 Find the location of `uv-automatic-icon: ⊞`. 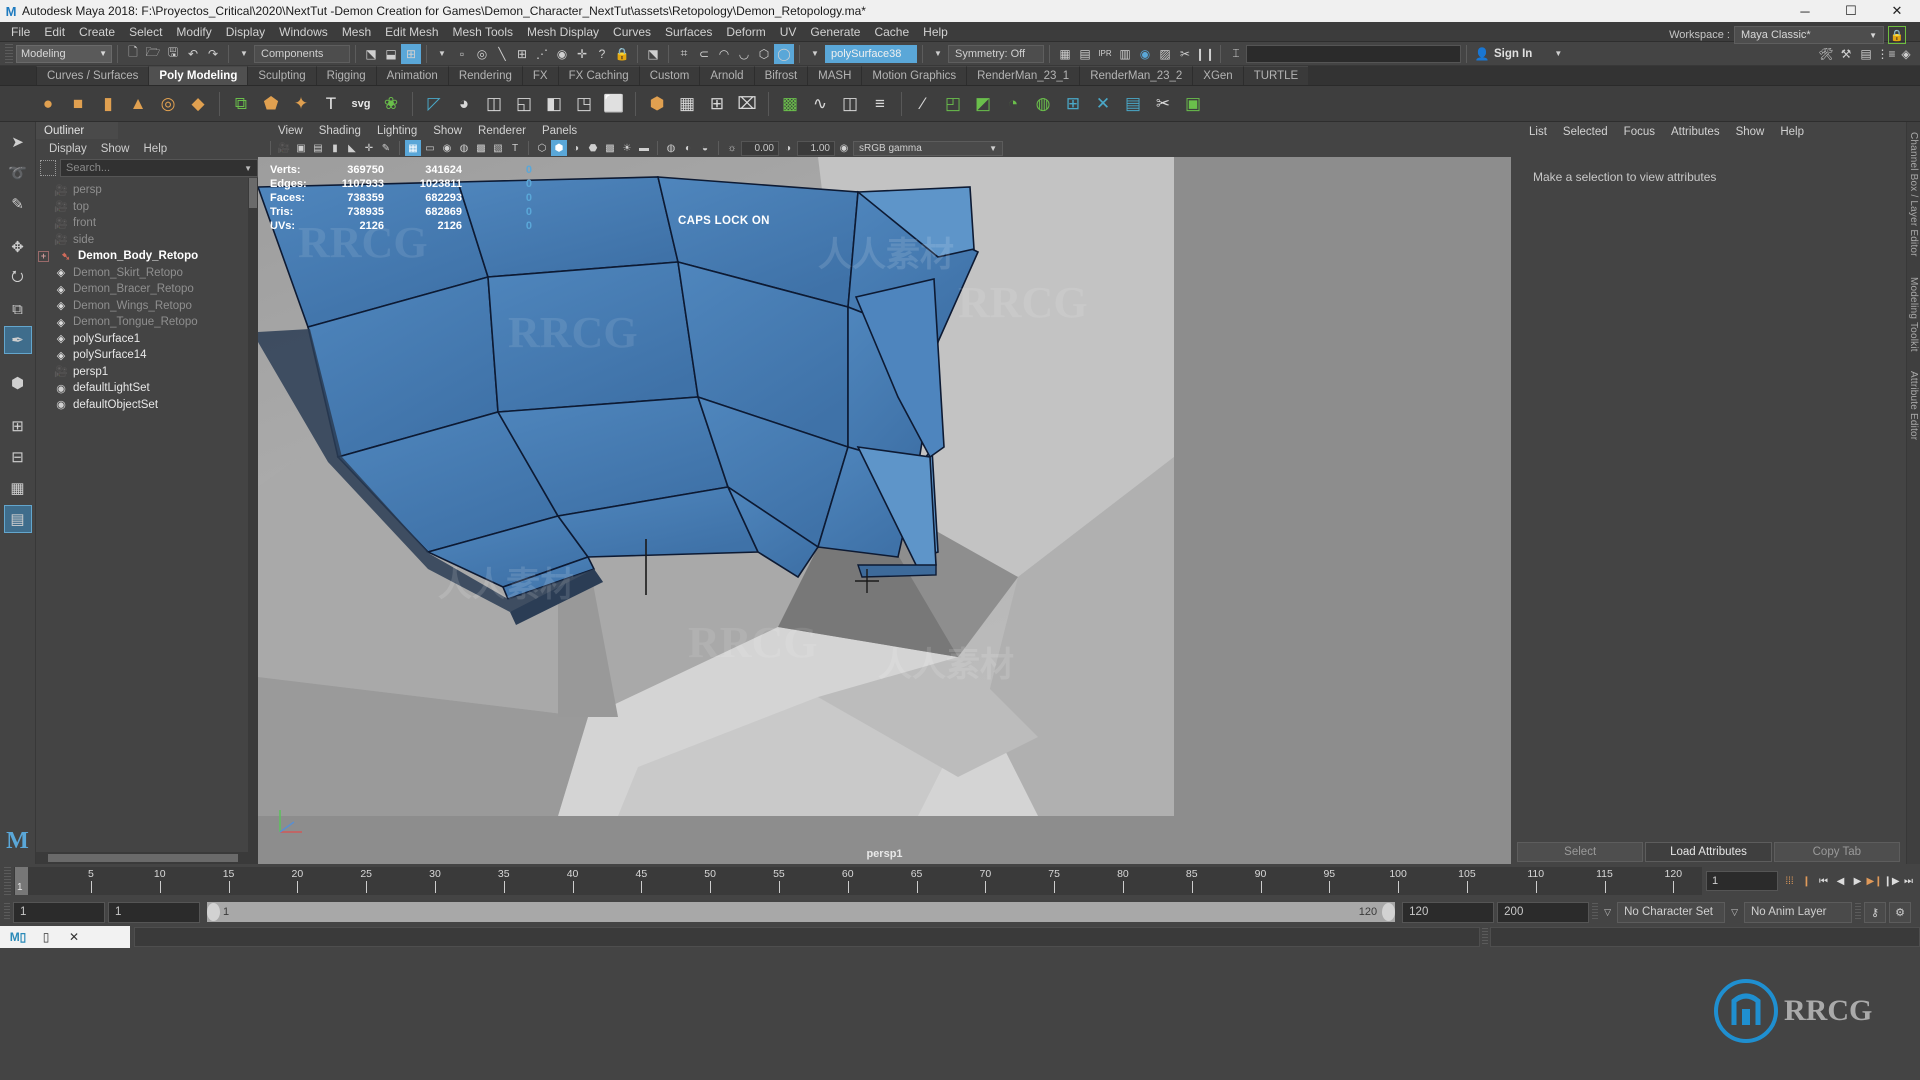

uv-automatic-icon: ⊞ is located at coordinates (1073, 104).